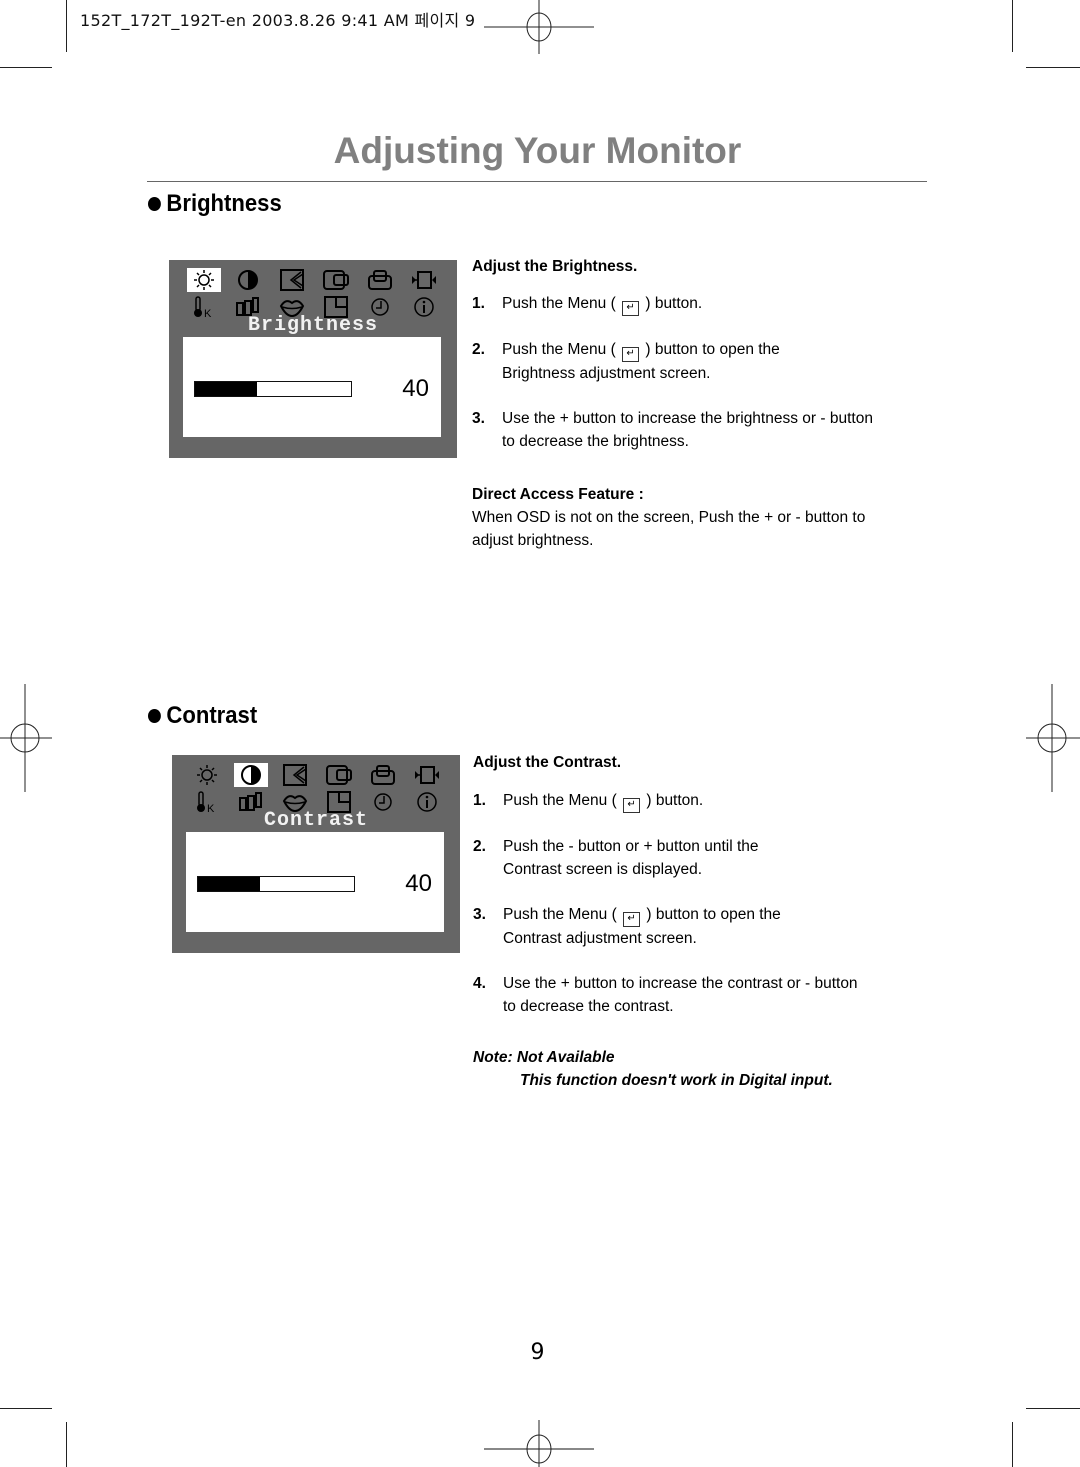 The height and width of the screenshot is (1467, 1080). I want to click on contrast-value: 40, so click(418, 883).